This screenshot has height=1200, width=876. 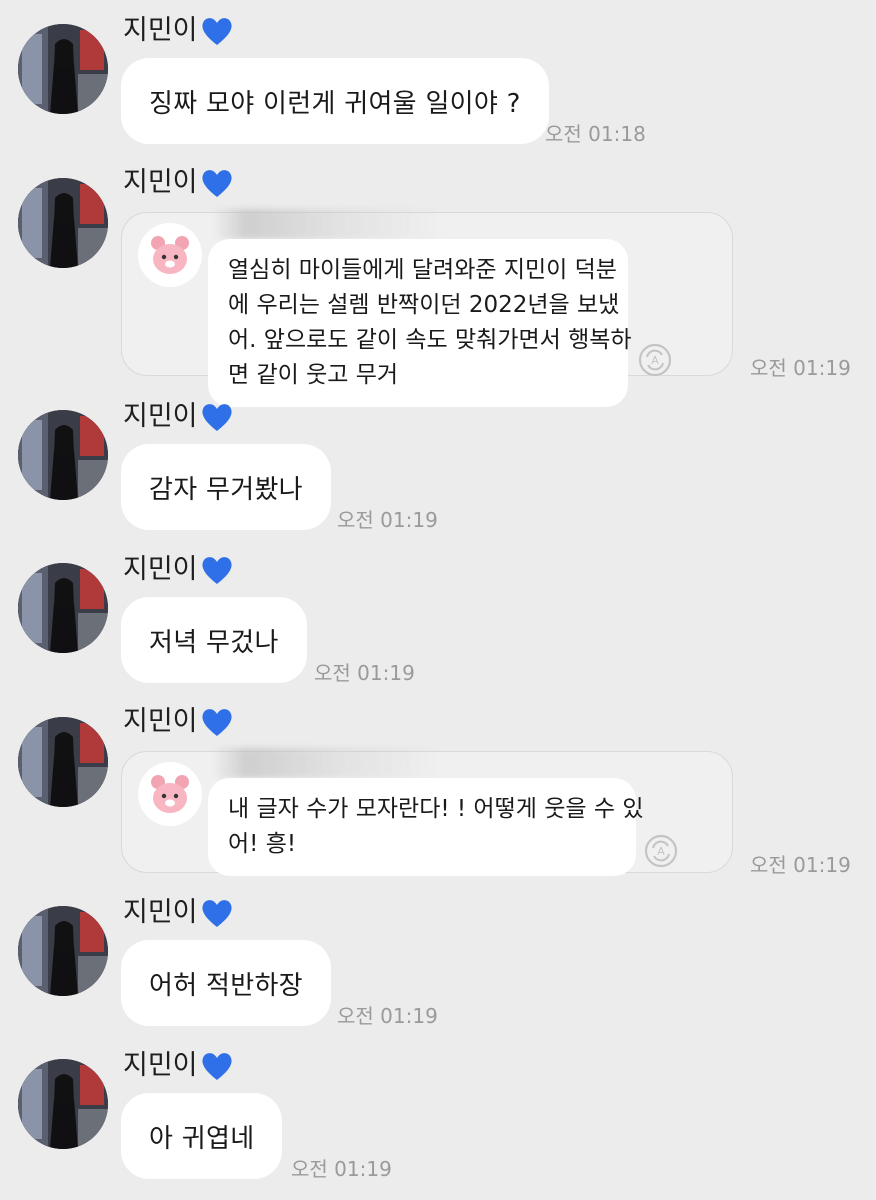 What do you see at coordinates (226, 489) in the screenshot?
I see `message-text: 감자 무거봤나` at bounding box center [226, 489].